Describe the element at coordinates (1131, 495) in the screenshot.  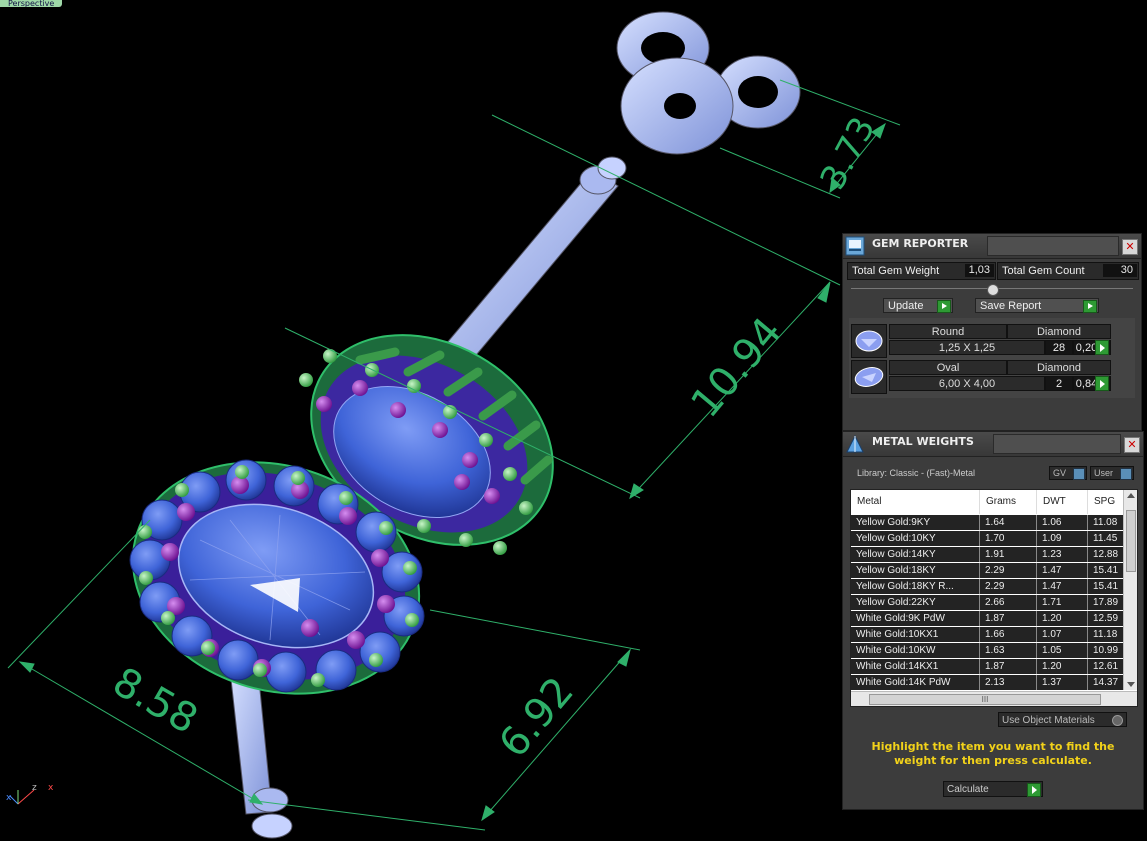
I see `scroll-up-icon` at that location.